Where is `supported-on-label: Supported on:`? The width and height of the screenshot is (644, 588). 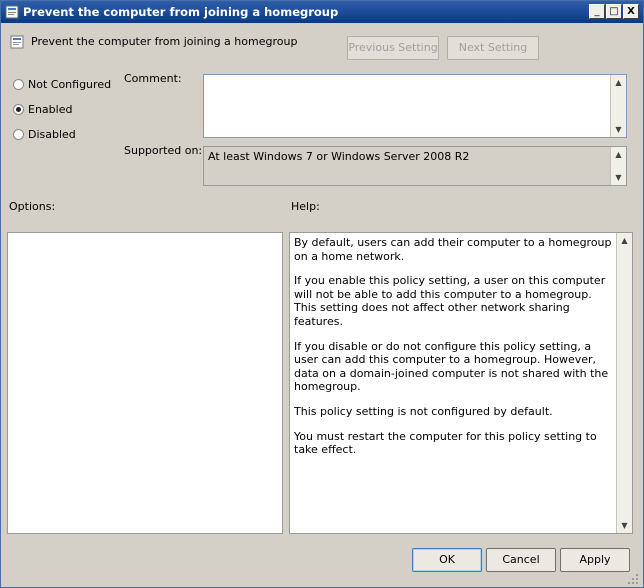 supported-on-label: Supported on: is located at coordinates (163, 150).